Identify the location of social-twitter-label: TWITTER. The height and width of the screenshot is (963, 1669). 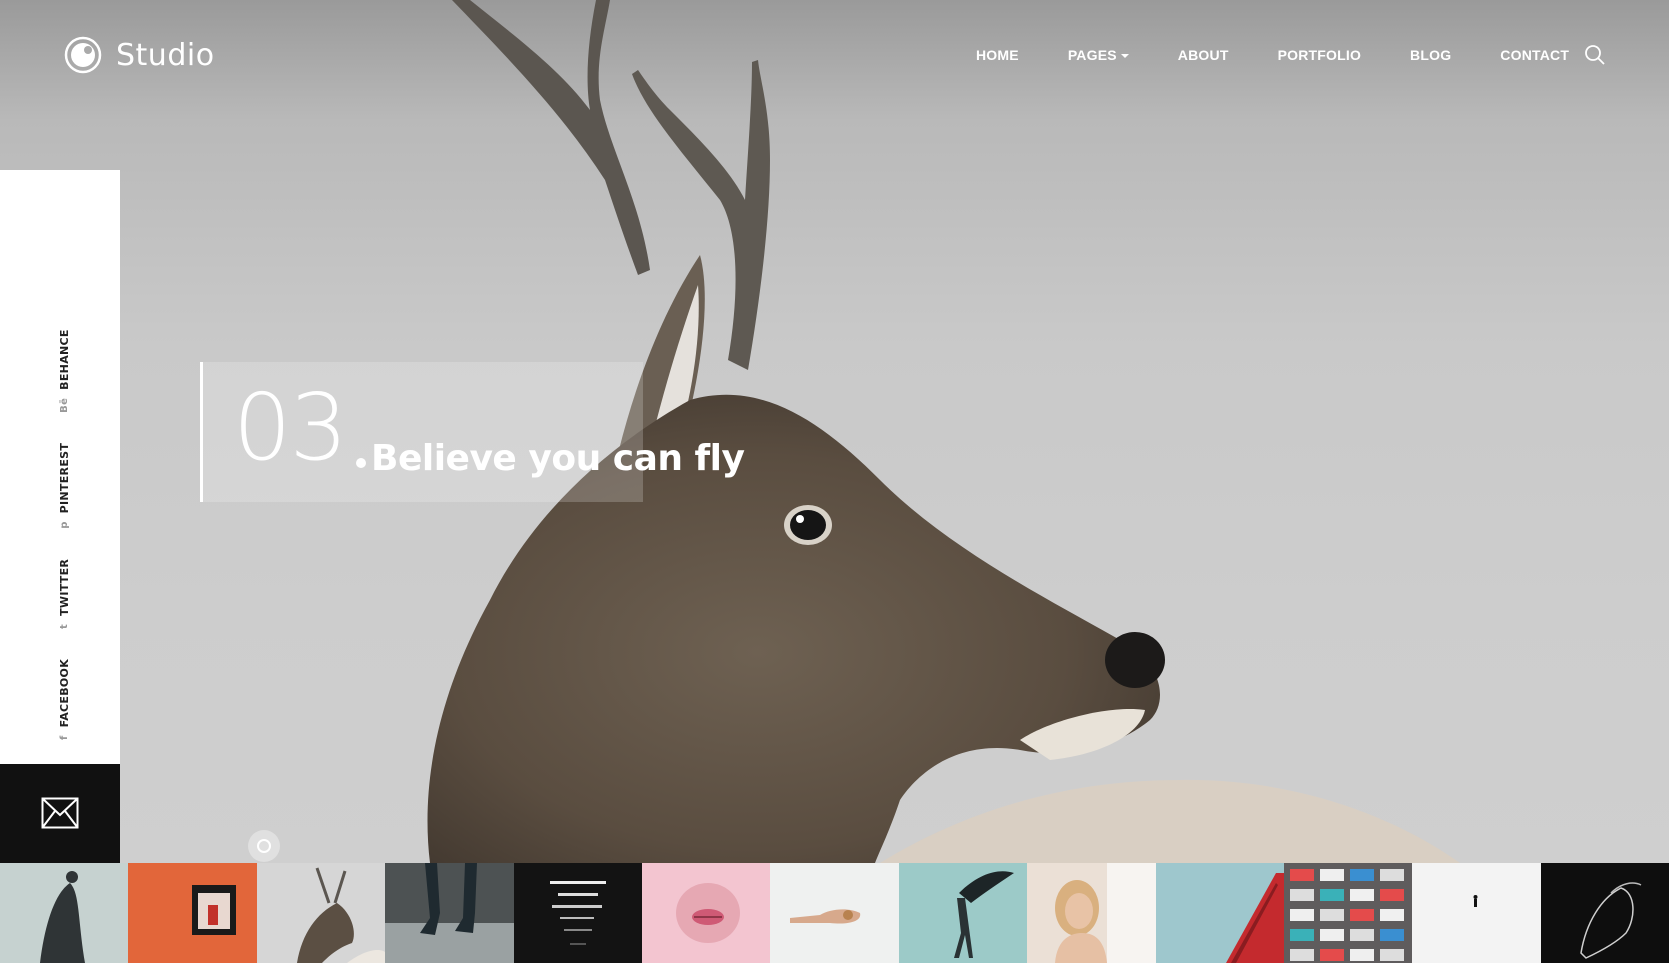
(64, 587).